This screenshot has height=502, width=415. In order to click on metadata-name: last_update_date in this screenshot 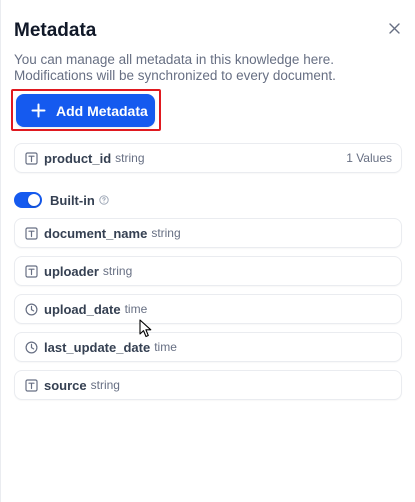, I will do `click(97, 347)`.